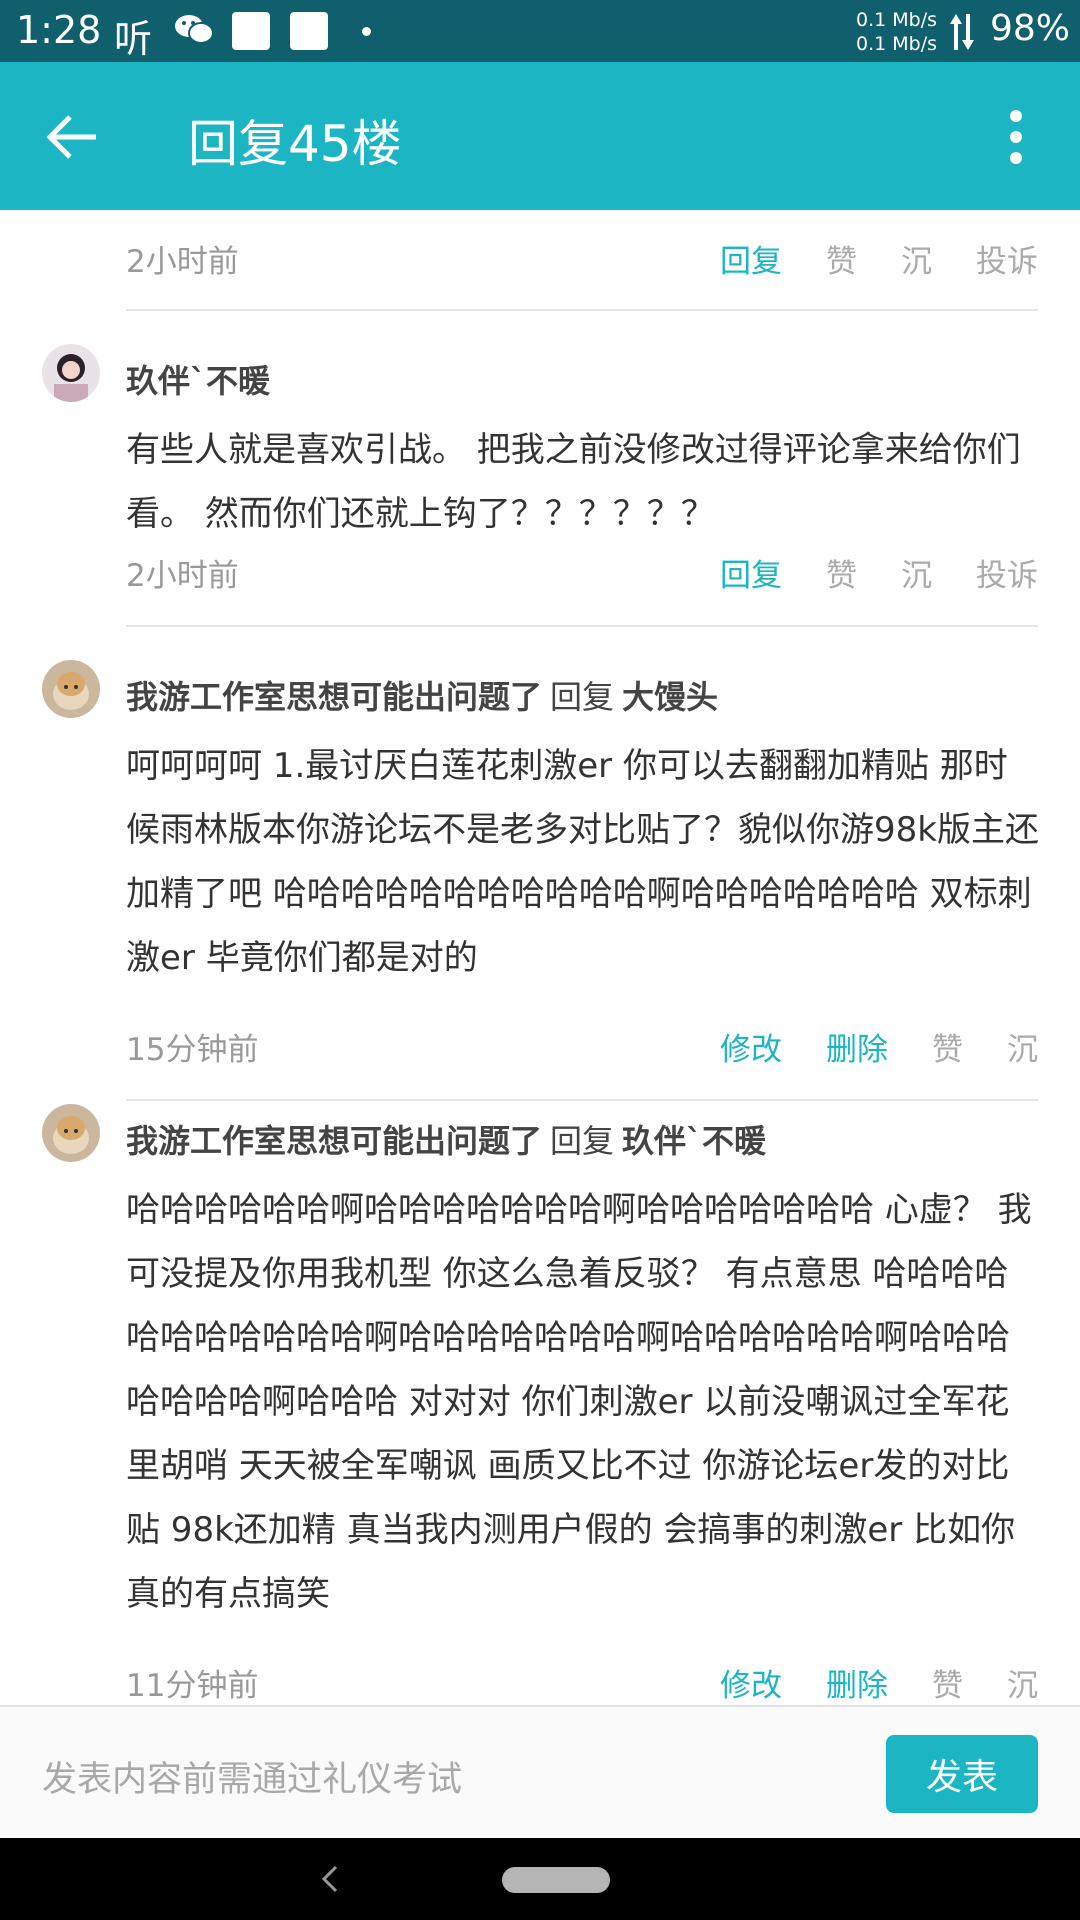  Describe the element at coordinates (556, 1880) in the screenshot. I see `nav-home-pill` at that location.